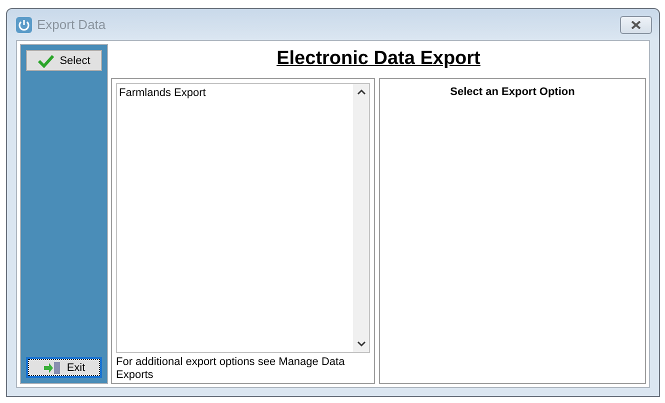  I want to click on list-item: Farmlands Export, so click(235, 93).